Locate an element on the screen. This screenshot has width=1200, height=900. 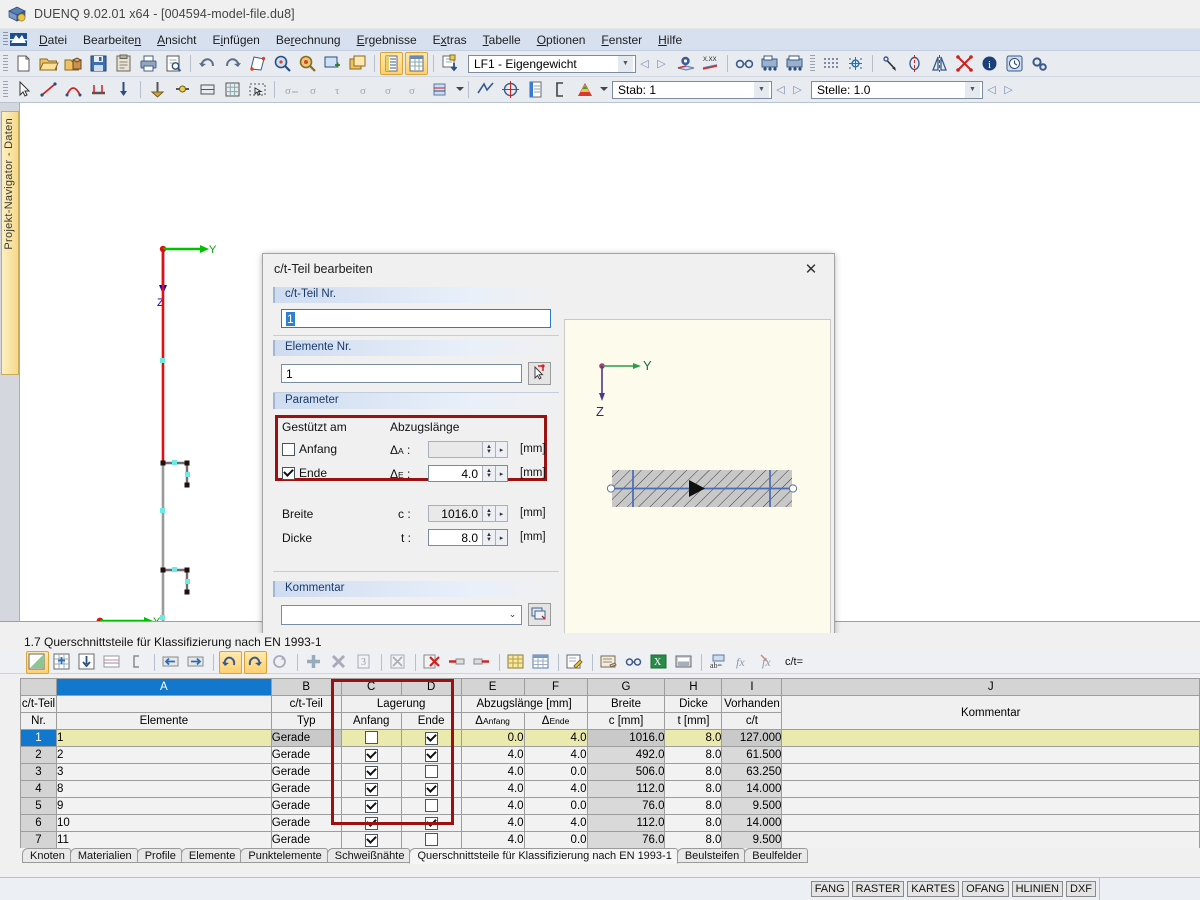
menu-item-fenster: Fenster is located at coordinates (621, 40).